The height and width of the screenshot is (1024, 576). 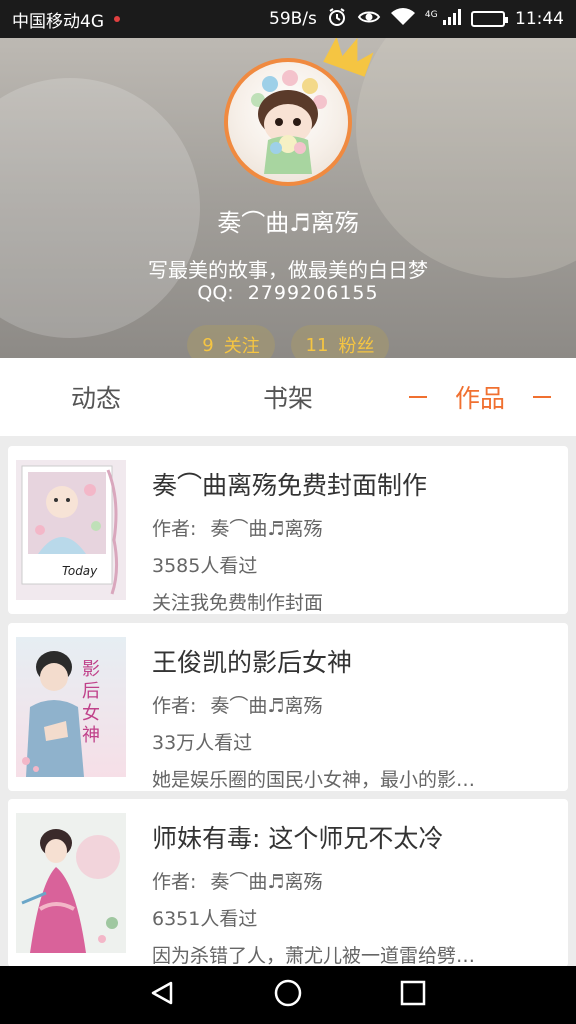 What do you see at coordinates (288, 223) in the screenshot?
I see `username: 奏⌒曲♬离殇` at bounding box center [288, 223].